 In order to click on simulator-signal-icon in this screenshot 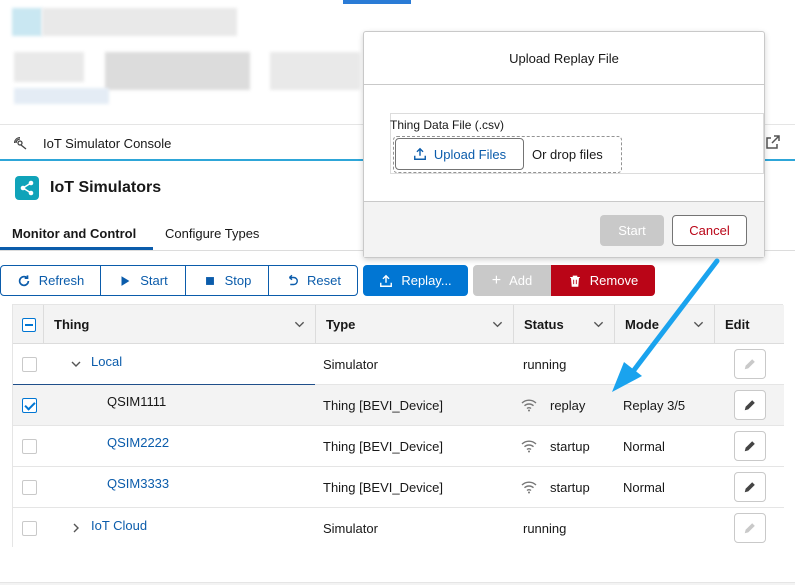, I will do `click(20, 143)`.